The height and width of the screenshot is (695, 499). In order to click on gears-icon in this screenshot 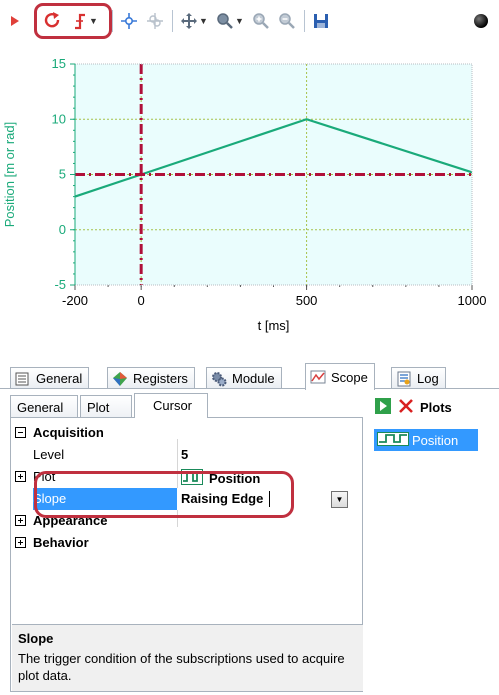, I will do `click(219, 379)`.